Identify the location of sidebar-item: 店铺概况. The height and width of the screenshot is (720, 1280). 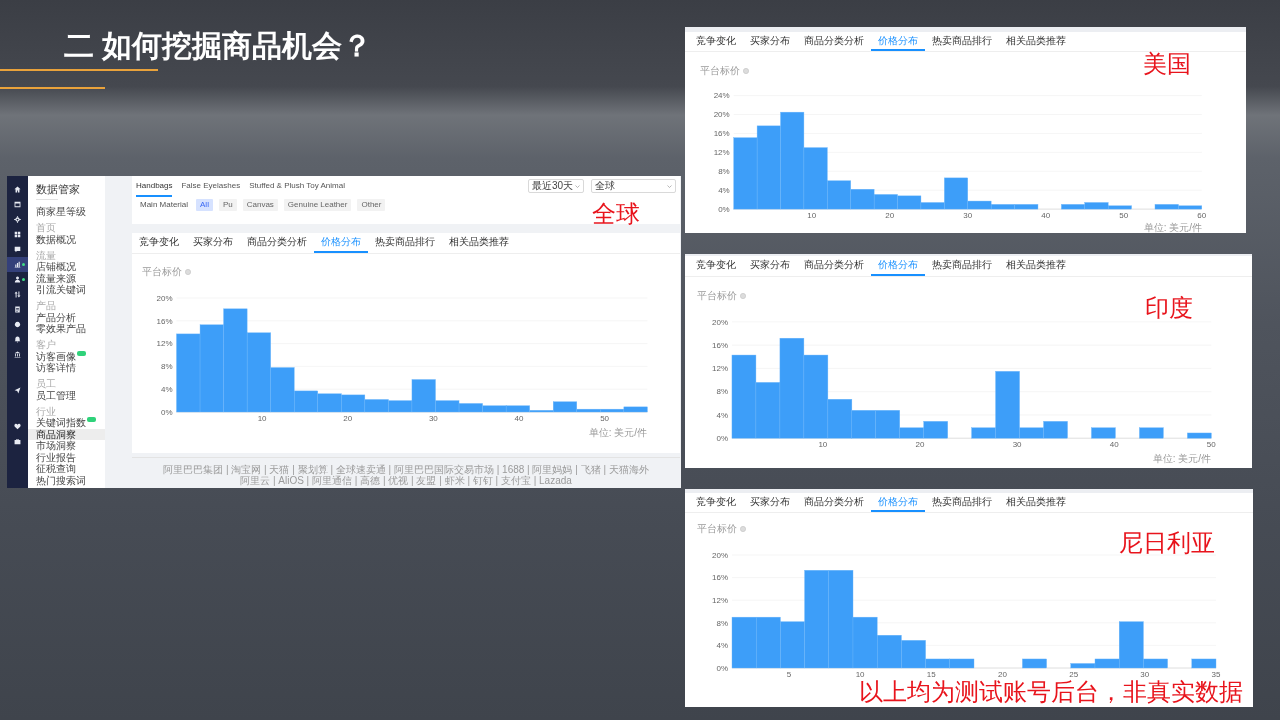
(66, 267).